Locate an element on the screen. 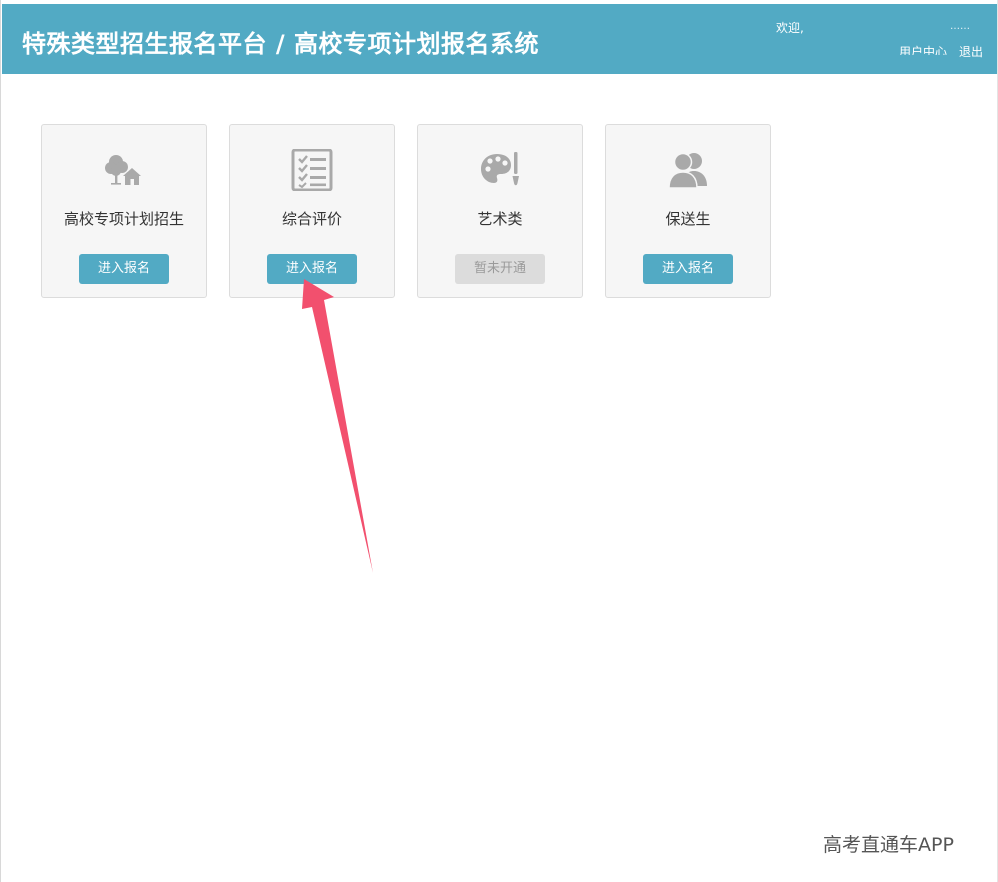 This screenshot has width=998, height=882. palette-icon is located at coordinates (500, 169).